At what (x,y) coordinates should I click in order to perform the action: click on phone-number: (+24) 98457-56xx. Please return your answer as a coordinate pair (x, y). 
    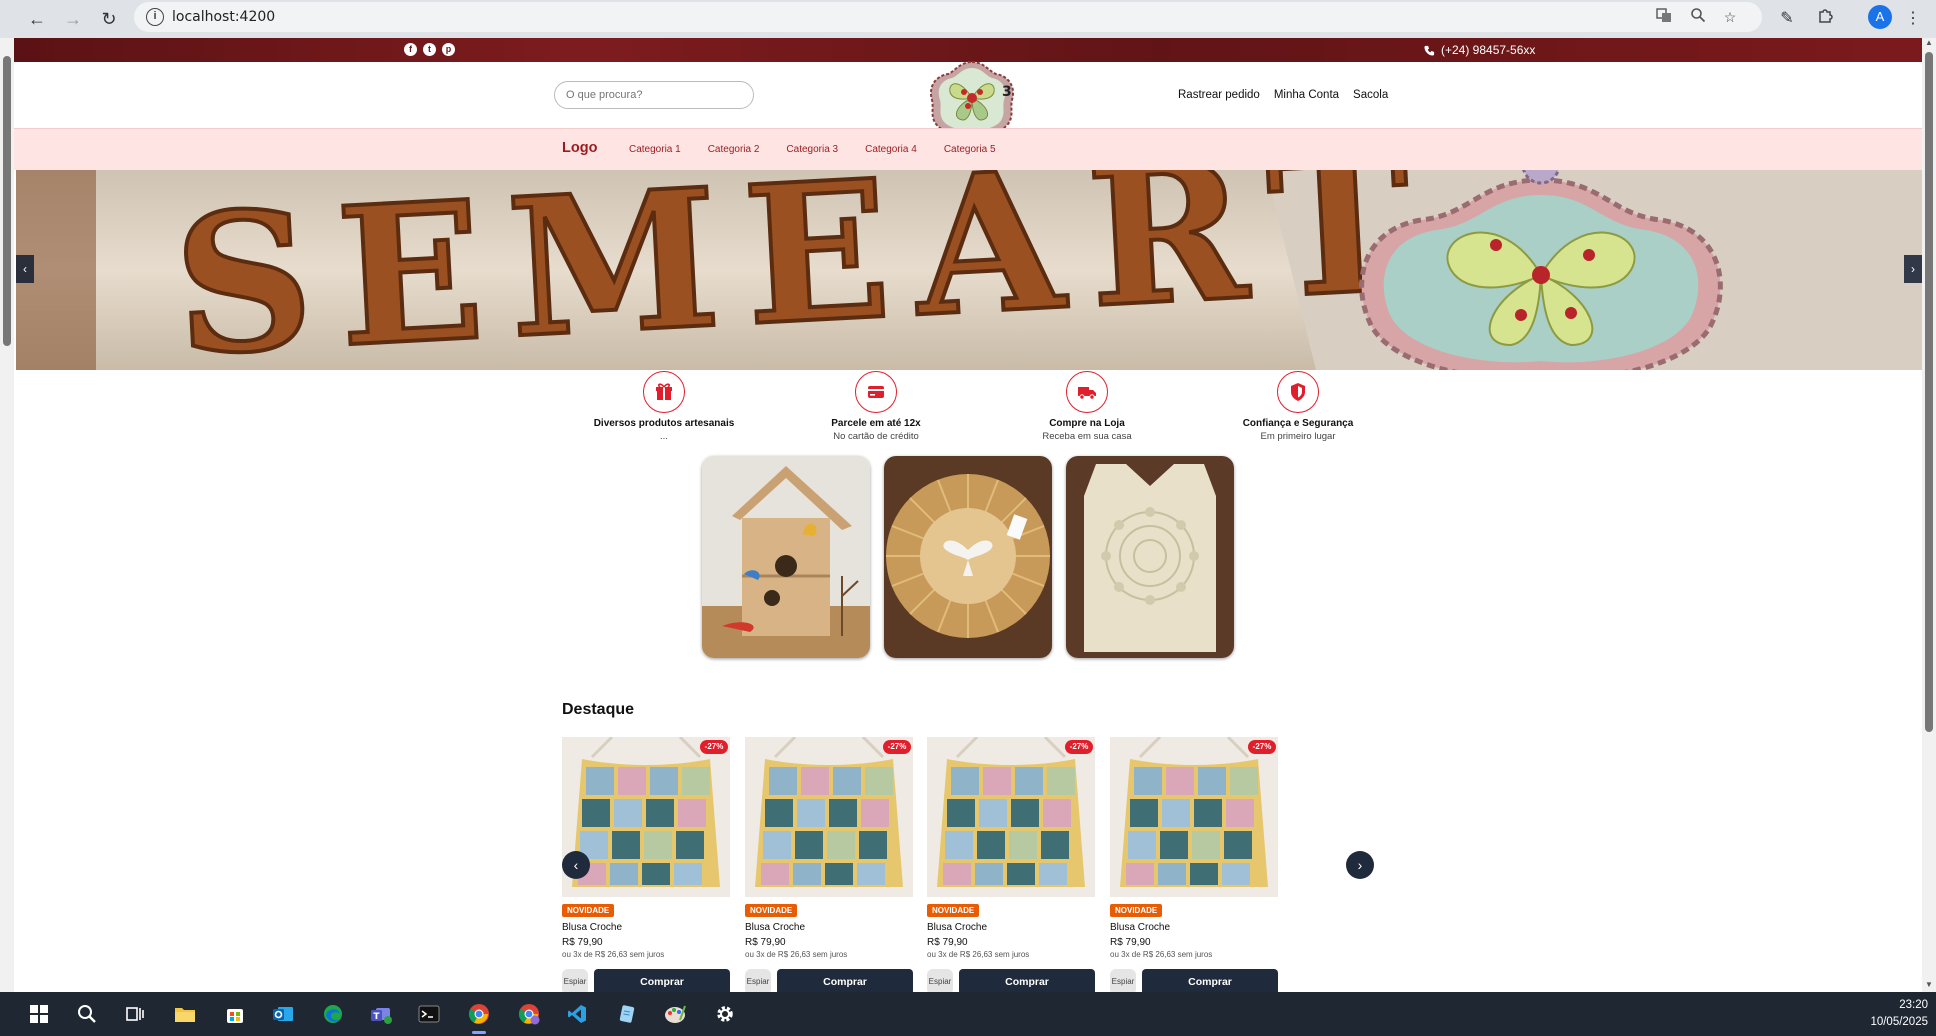
    Looking at the image, I should click on (1488, 50).